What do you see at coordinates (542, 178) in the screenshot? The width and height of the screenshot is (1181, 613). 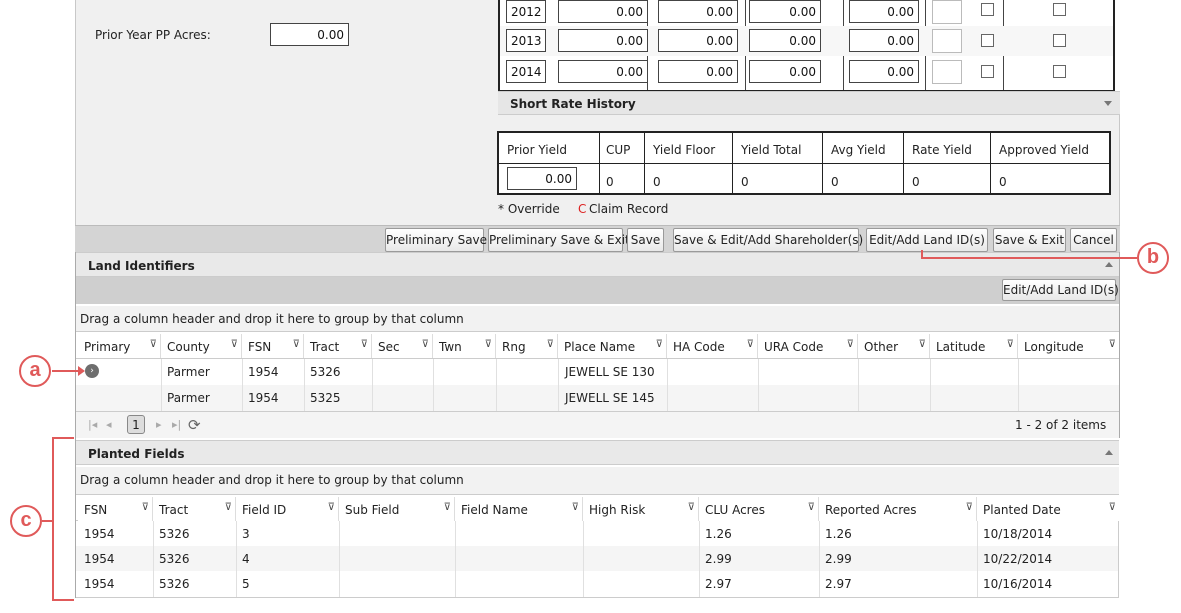 I see `prior-yield-input: 0.00` at bounding box center [542, 178].